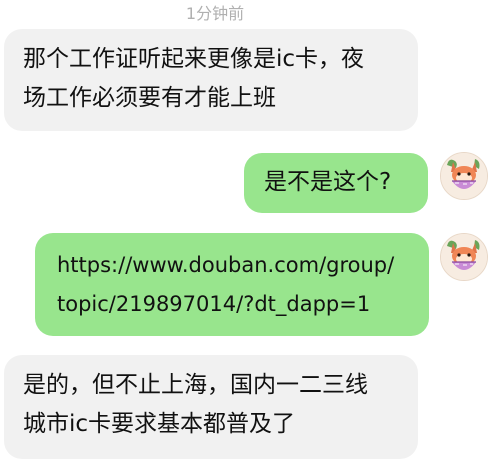 The height and width of the screenshot is (472, 500). I want to click on outgoing-message-bubble: 是不是这个?, so click(336, 183).